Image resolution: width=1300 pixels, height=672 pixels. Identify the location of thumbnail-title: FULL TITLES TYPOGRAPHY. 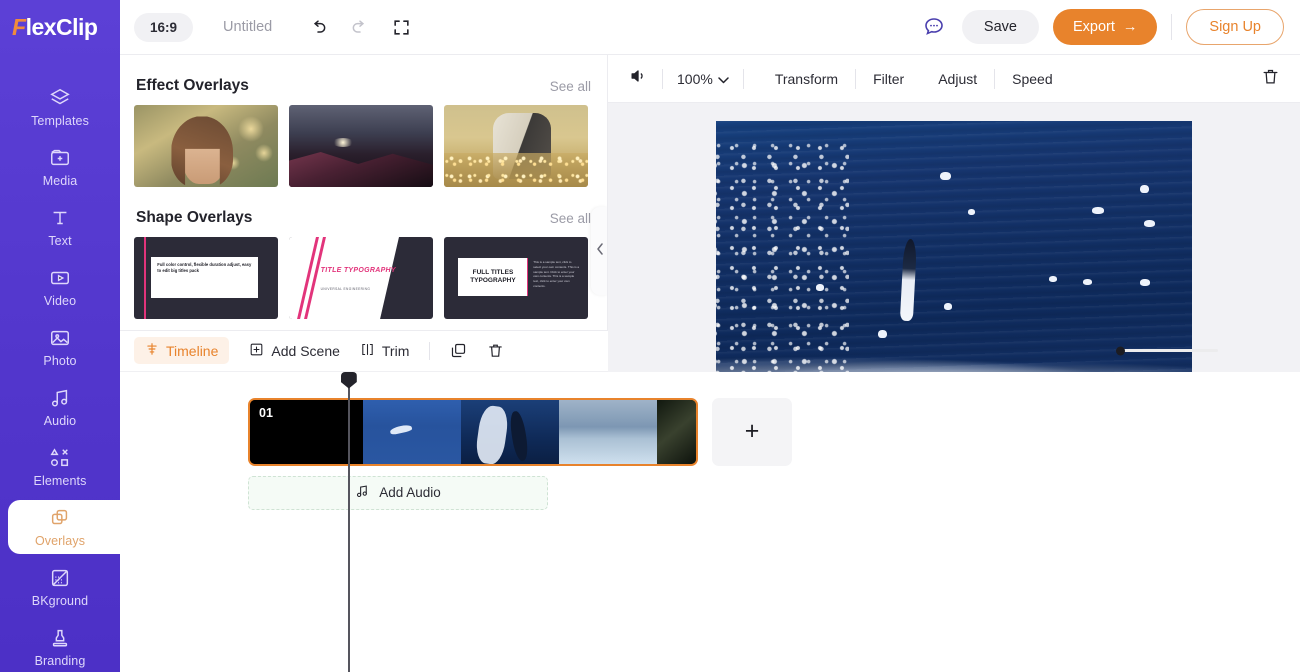
(493, 276).